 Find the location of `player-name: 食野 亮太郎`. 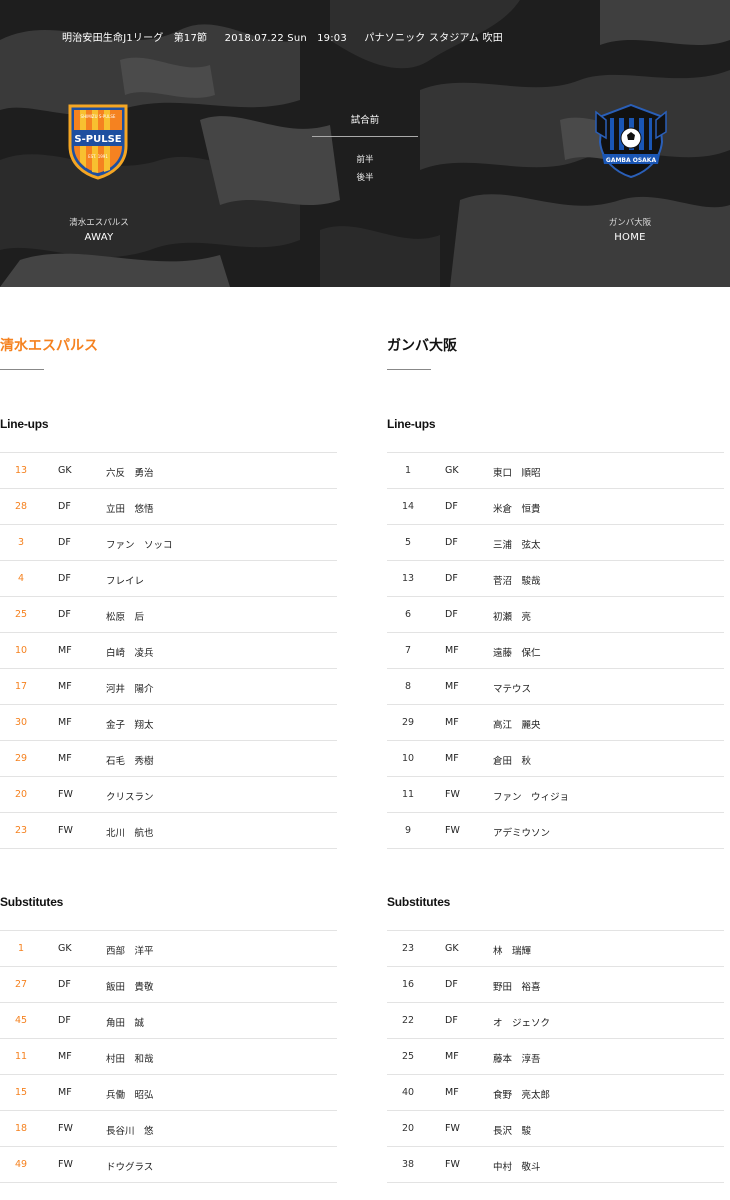

player-name: 食野 亮太郎 is located at coordinates (521, 1094).